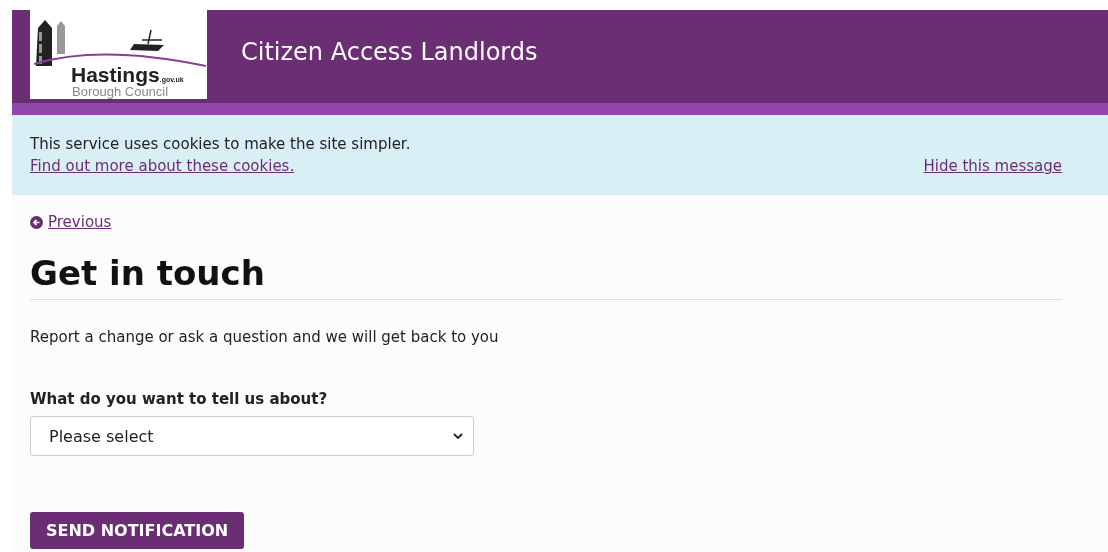 This screenshot has width=1108, height=552. I want to click on cookie-info-link: Find out more about these cookies., so click(162, 166).